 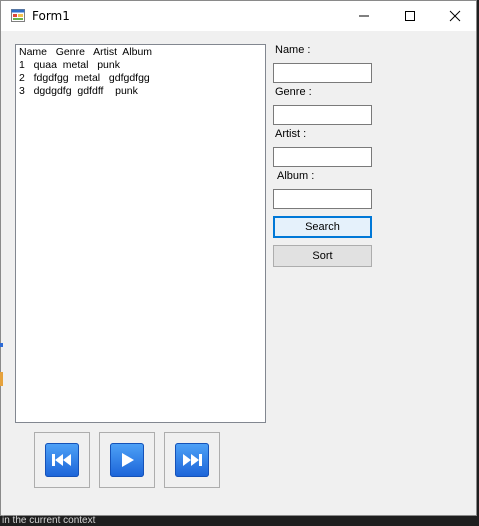 What do you see at coordinates (322, 227) in the screenshot?
I see `search-button: Search` at bounding box center [322, 227].